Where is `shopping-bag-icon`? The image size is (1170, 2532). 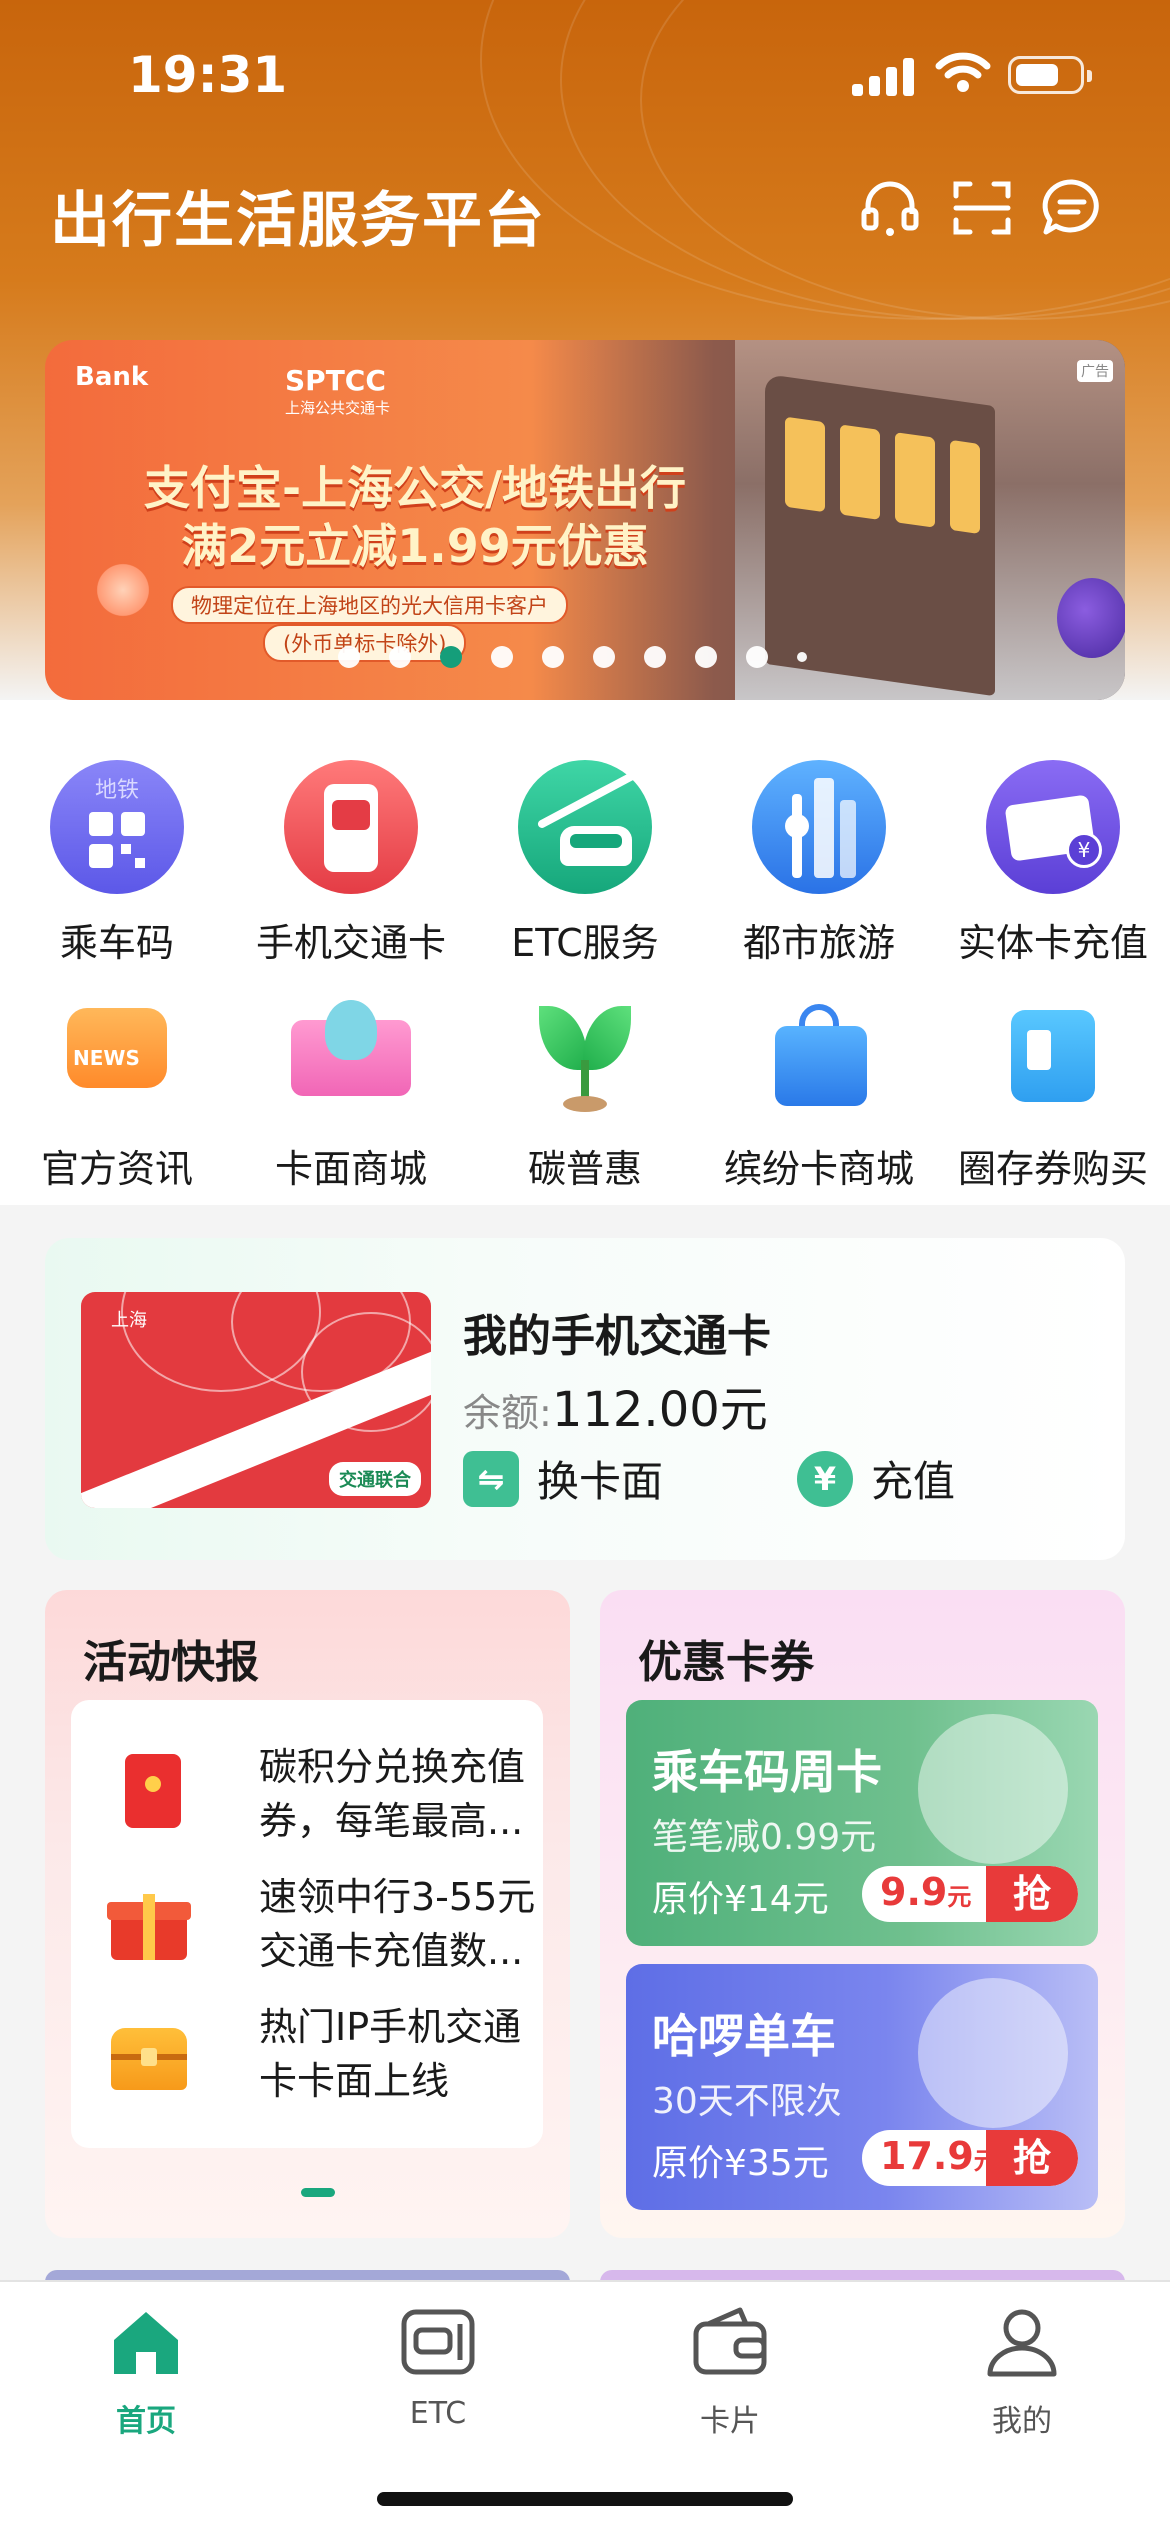
shopping-bag-icon is located at coordinates (819, 1060).